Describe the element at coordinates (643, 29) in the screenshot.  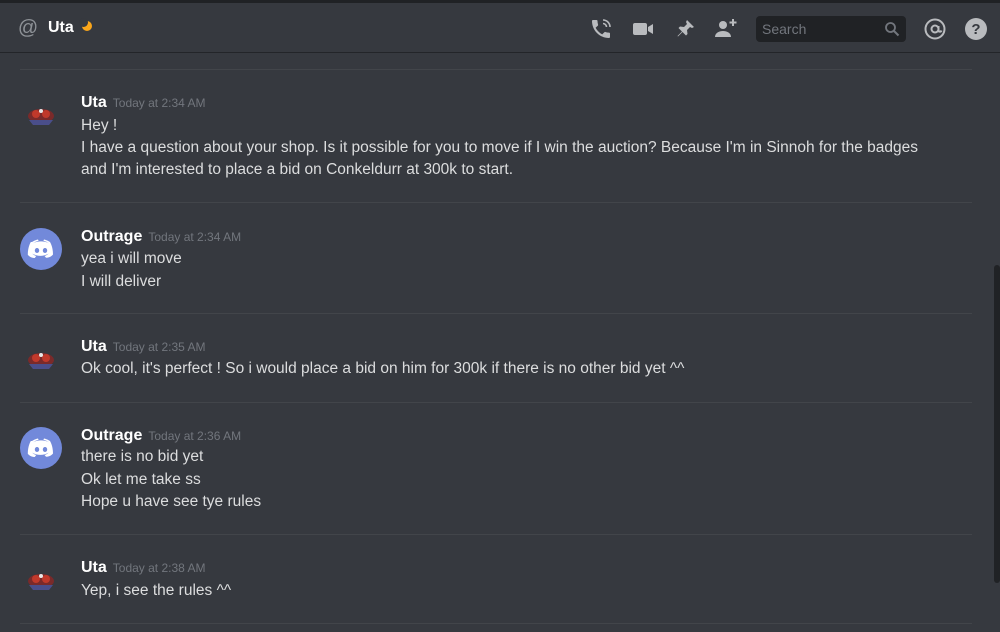
I see `video-icon` at that location.